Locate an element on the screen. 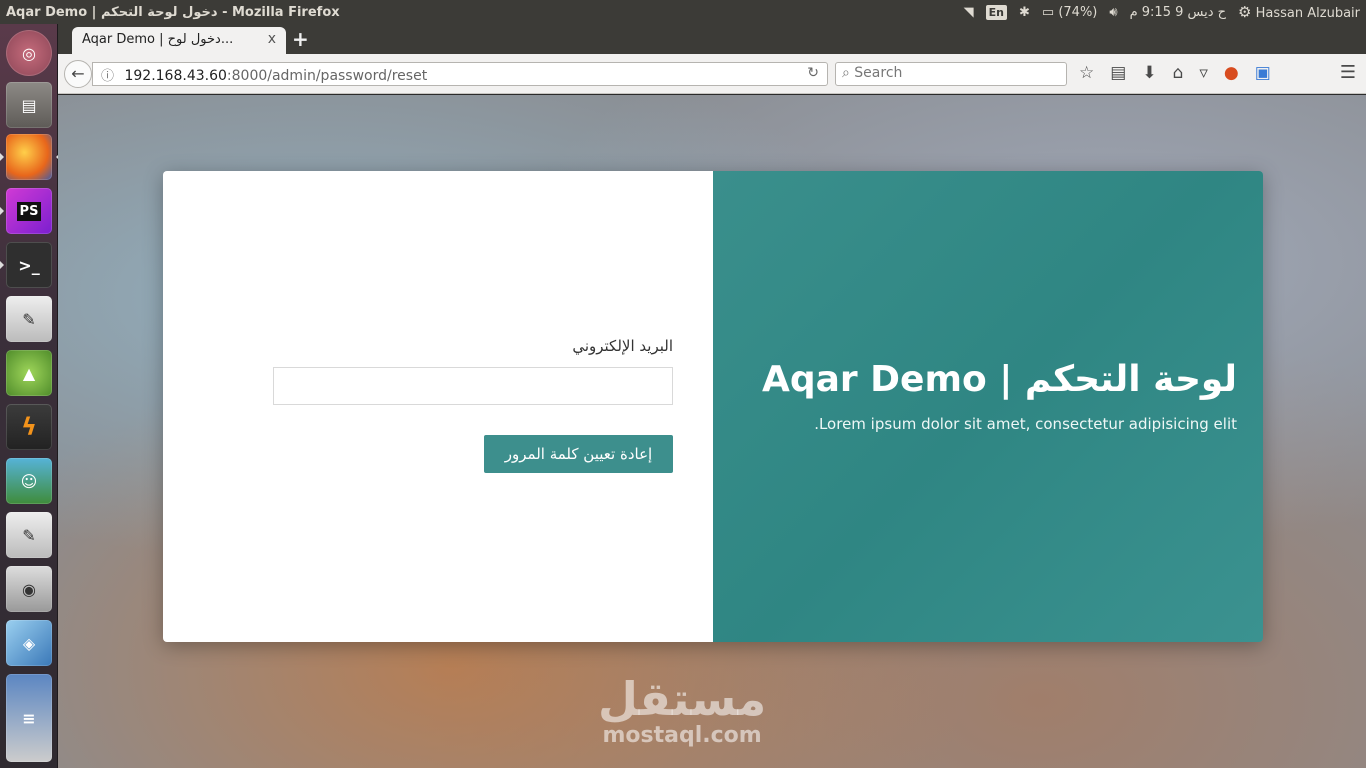  user-menu: ⚙ Hassan Alzubair is located at coordinates (1299, 12).